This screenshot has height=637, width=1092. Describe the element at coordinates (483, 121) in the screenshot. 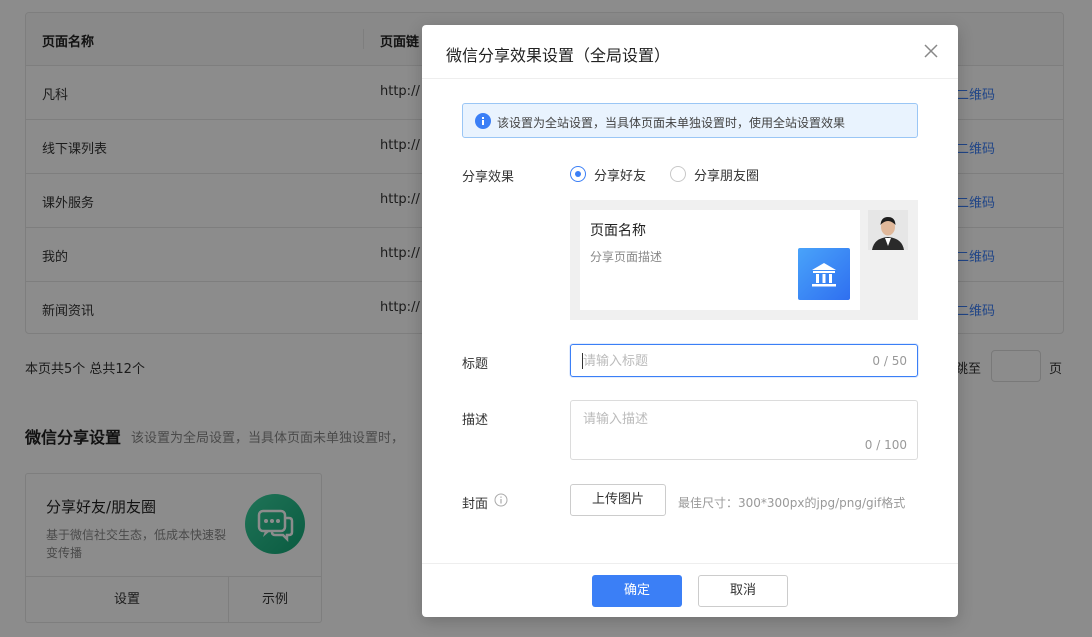

I see `info-icon` at that location.